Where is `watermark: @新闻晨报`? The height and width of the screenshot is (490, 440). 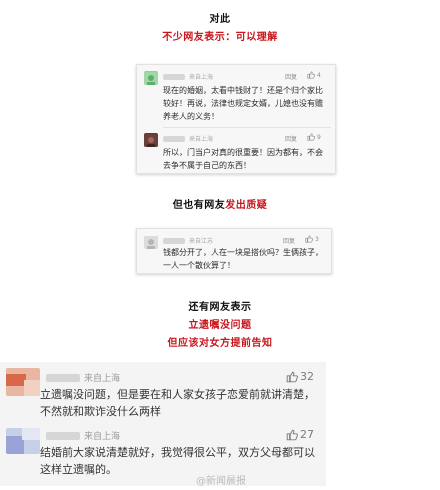 watermark: @新闻晨报 is located at coordinates (221, 481).